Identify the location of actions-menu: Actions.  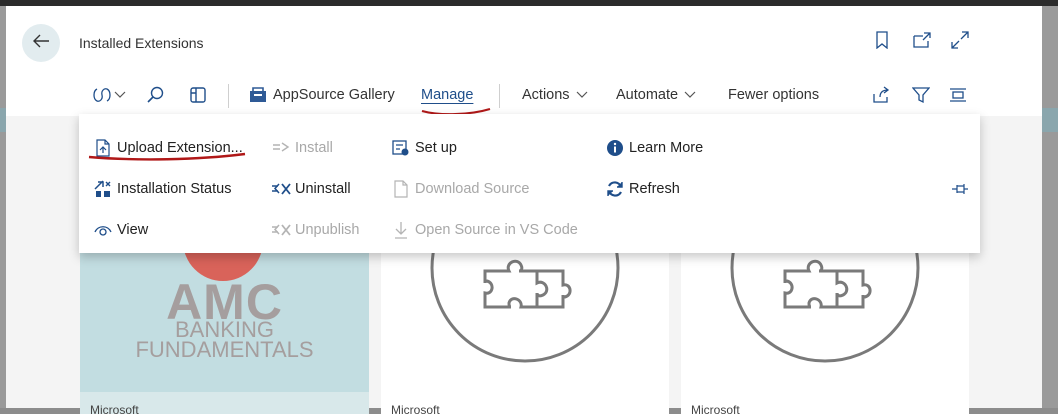
(555, 95).